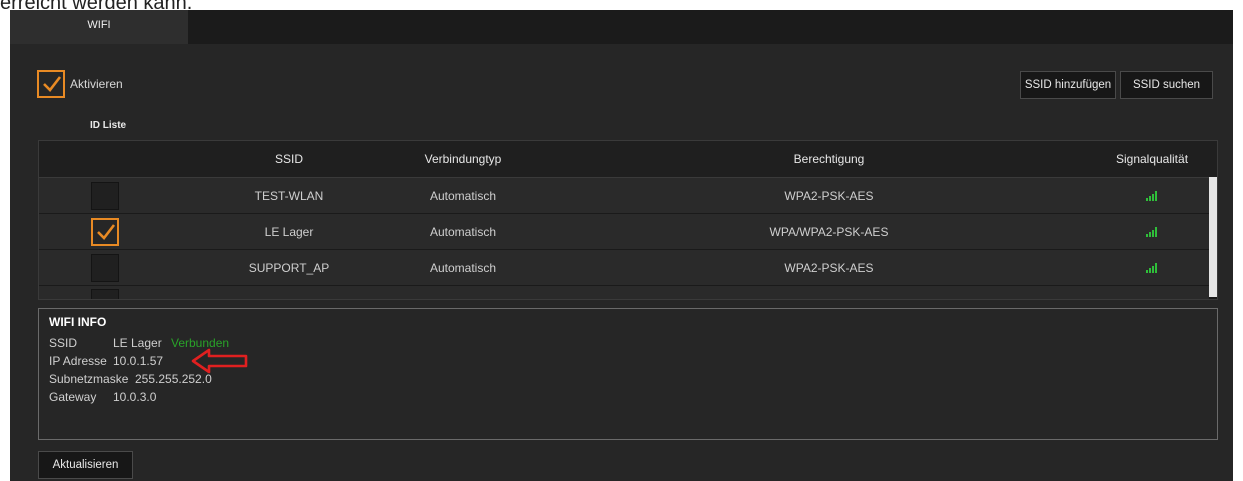  I want to click on gateway-key: Gateway, so click(73, 397).